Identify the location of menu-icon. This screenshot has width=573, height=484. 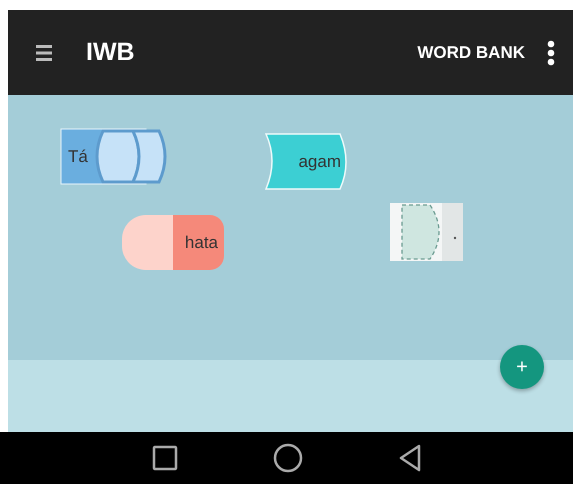
(44, 52).